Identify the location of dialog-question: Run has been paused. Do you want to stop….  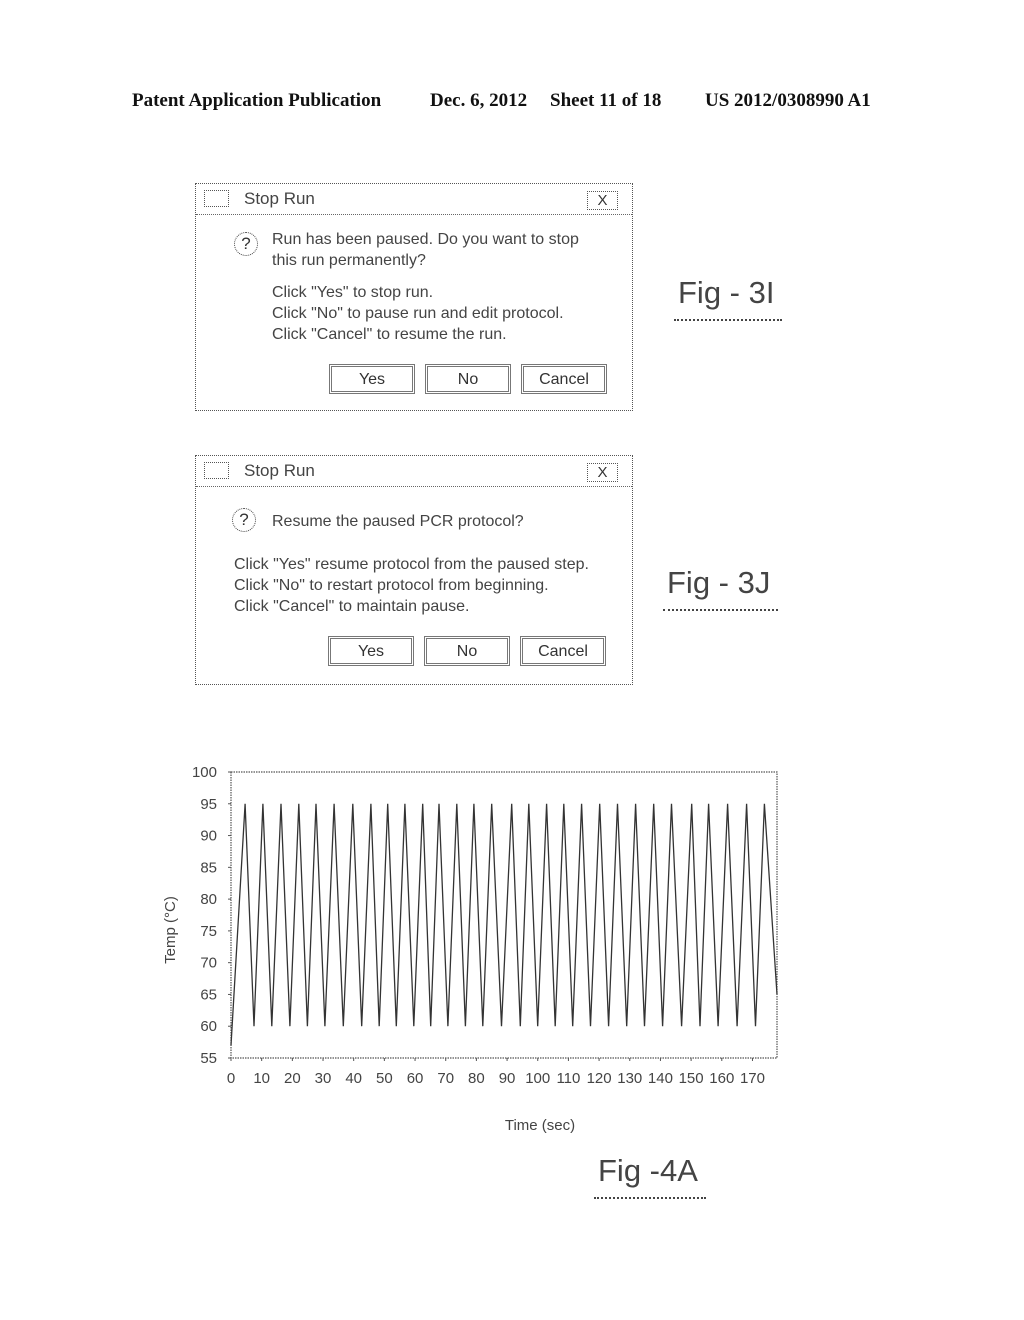
(425, 250).